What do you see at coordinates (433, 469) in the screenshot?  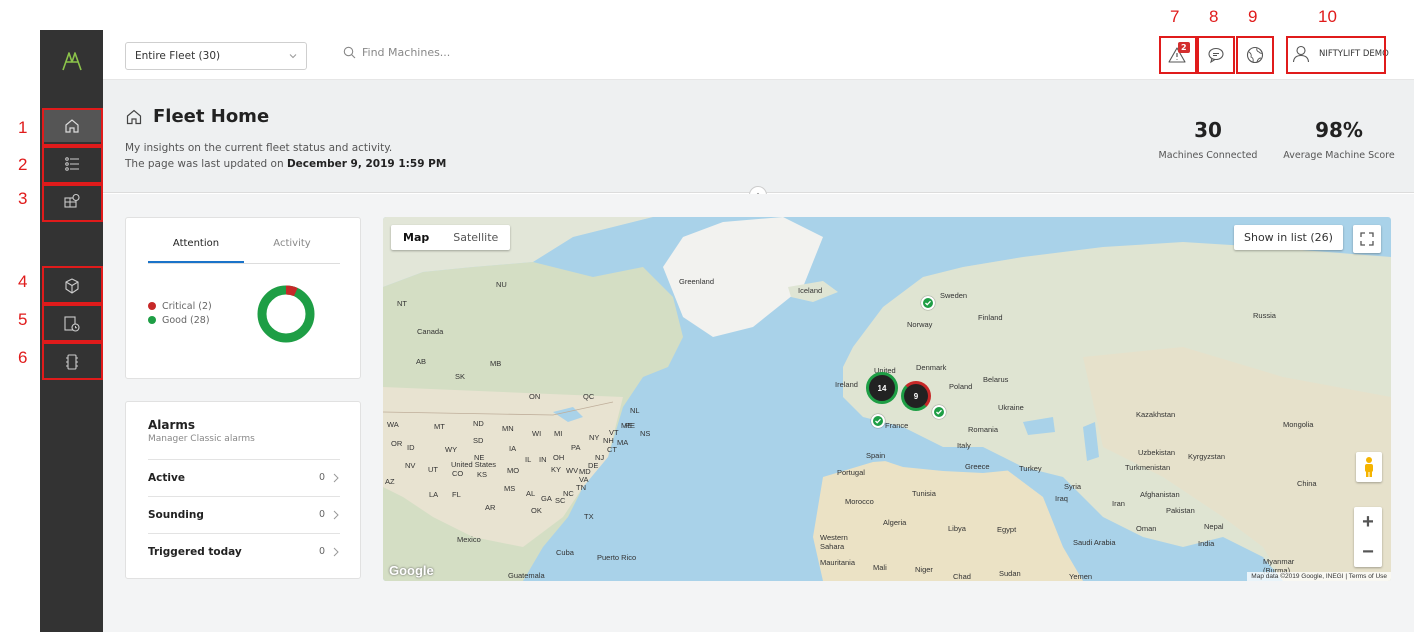 I see `map-label: UT` at bounding box center [433, 469].